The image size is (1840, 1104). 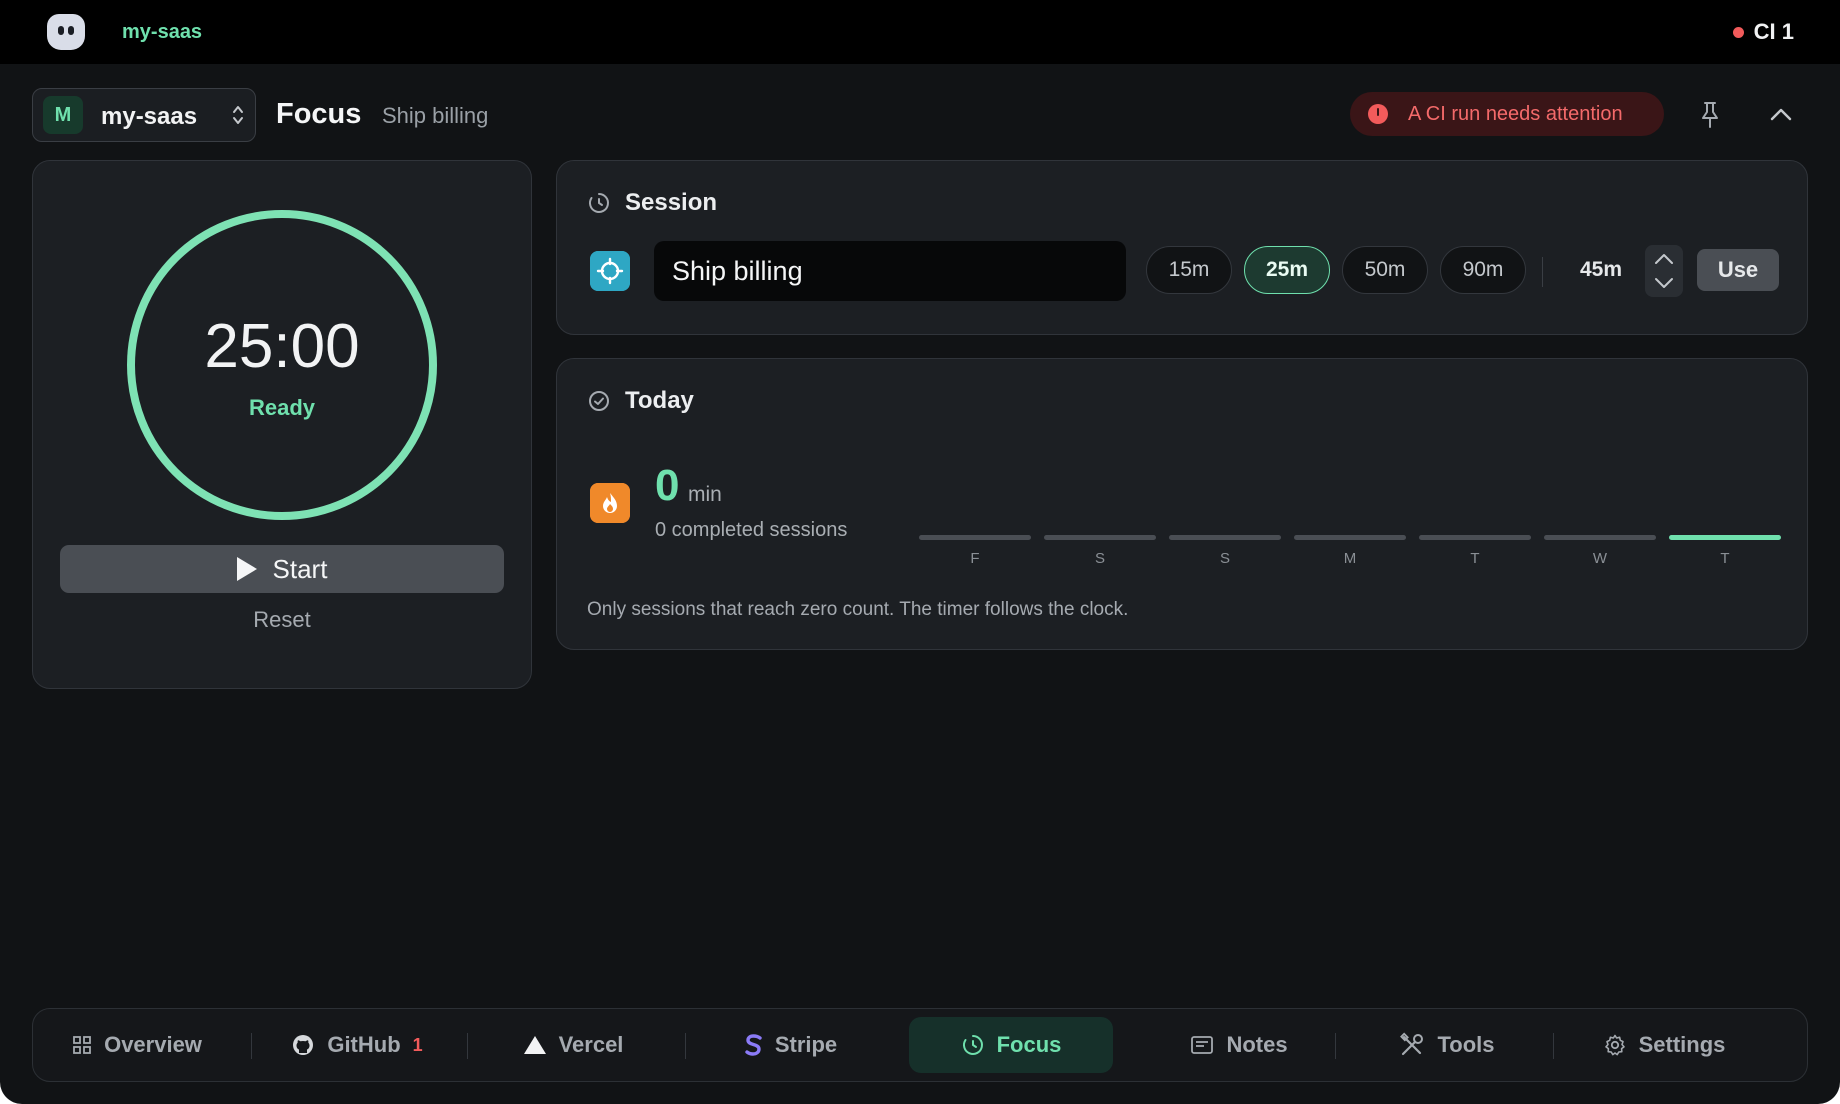 I want to click on day-bar-today, so click(x=1725, y=537).